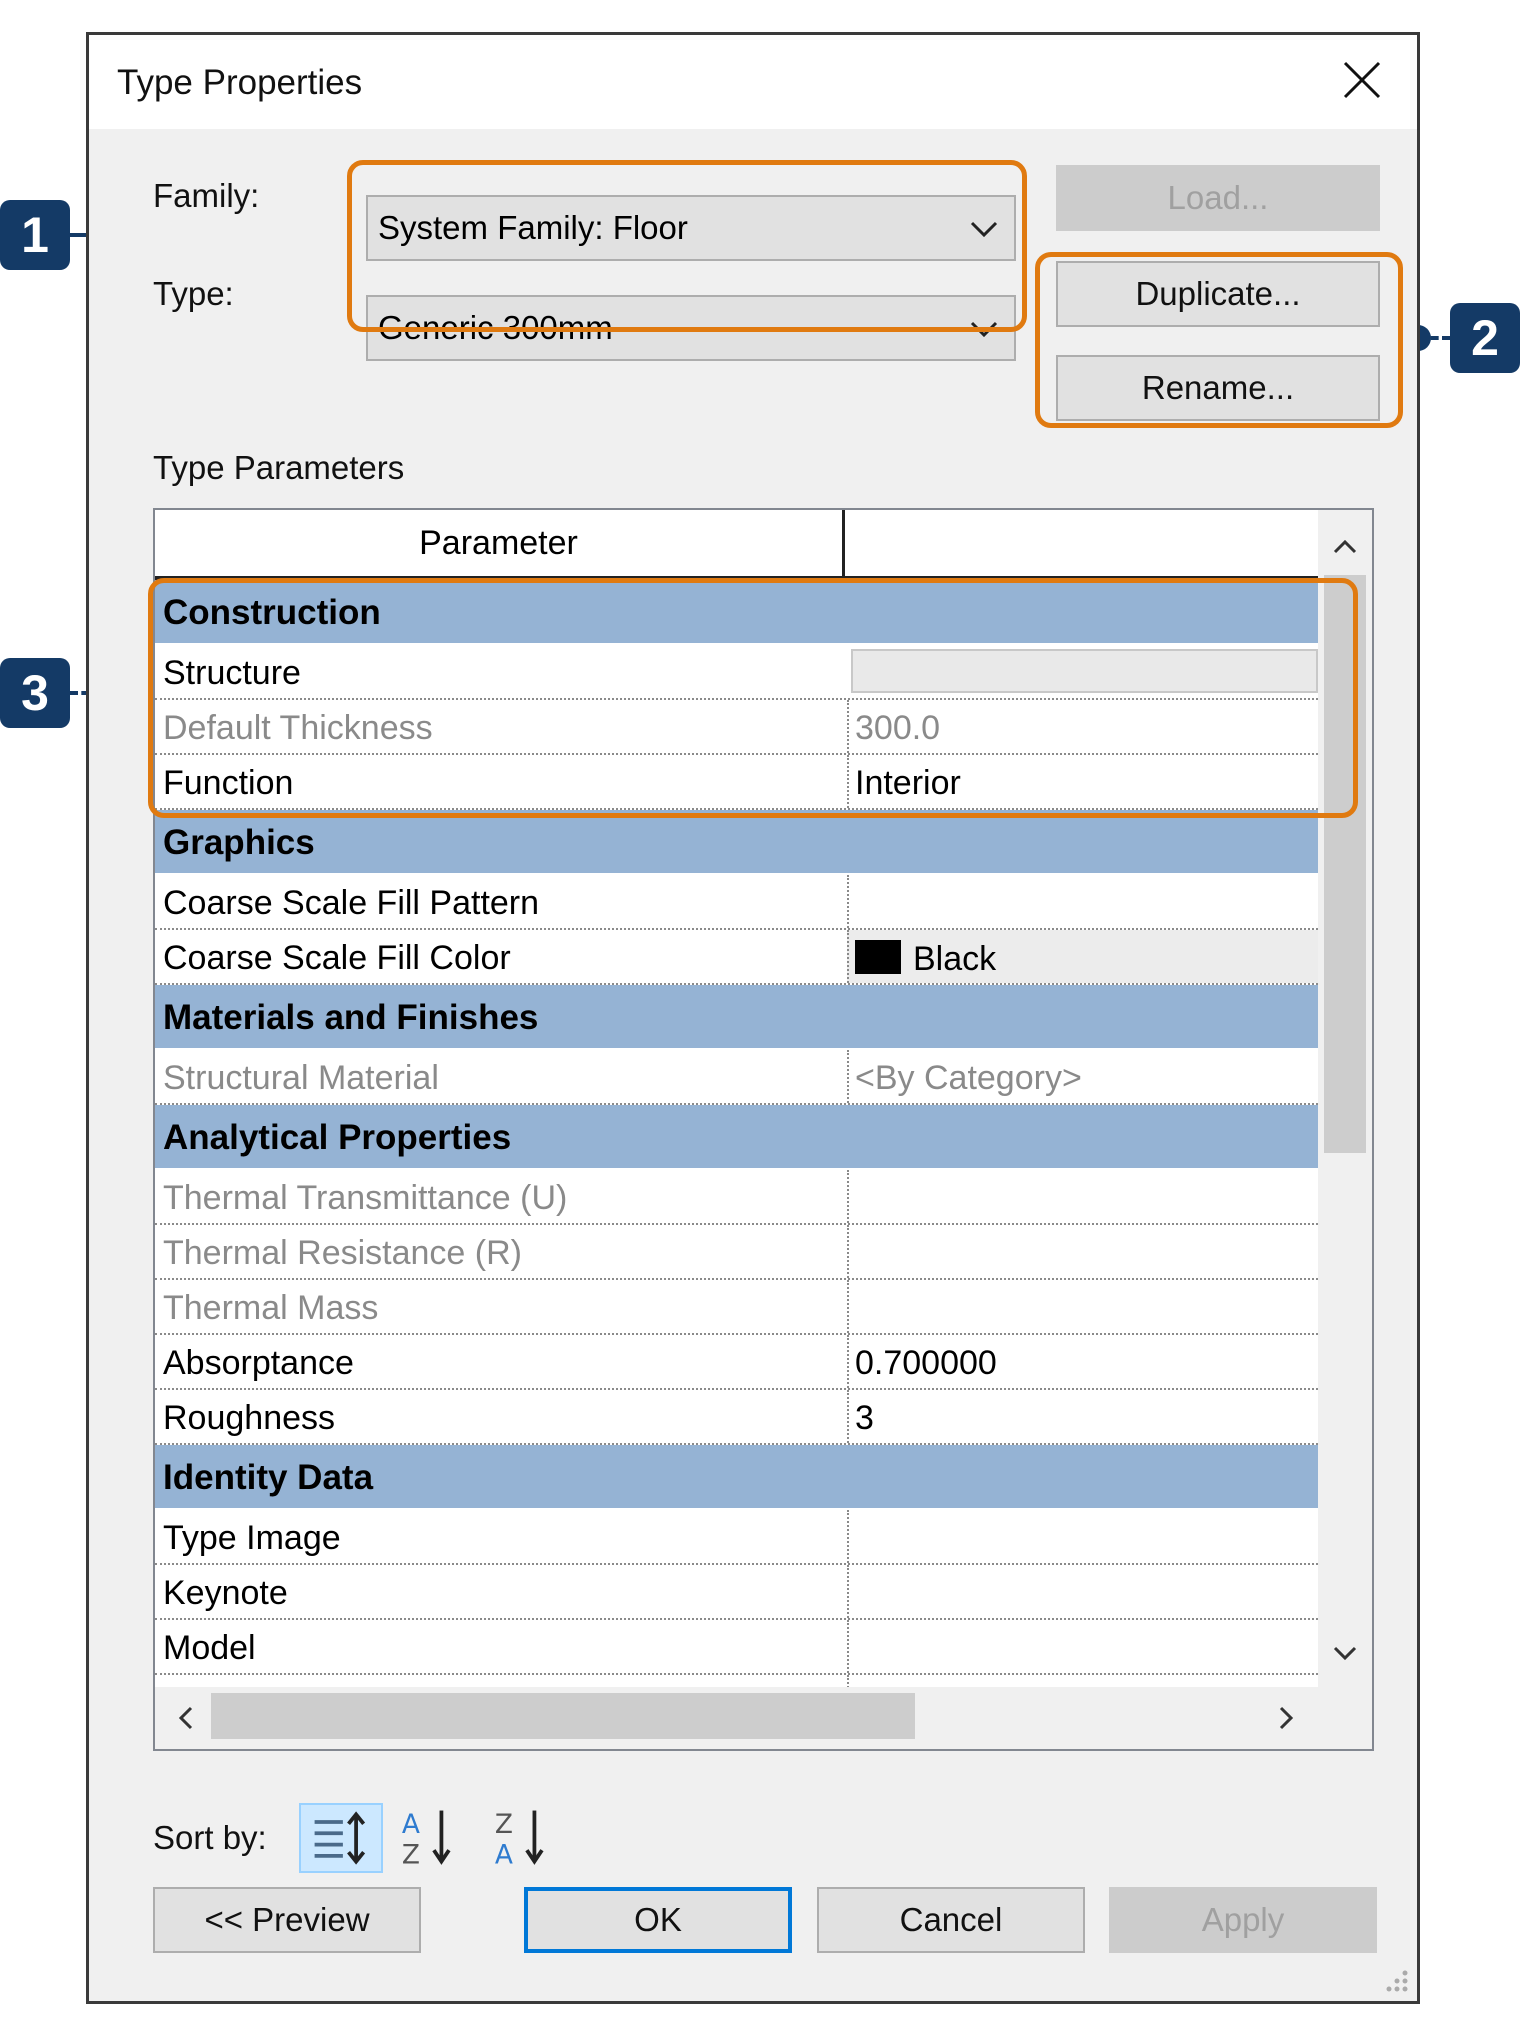 This screenshot has width=1520, height=2036. I want to click on scroll-down-icon, so click(1345, 1654).